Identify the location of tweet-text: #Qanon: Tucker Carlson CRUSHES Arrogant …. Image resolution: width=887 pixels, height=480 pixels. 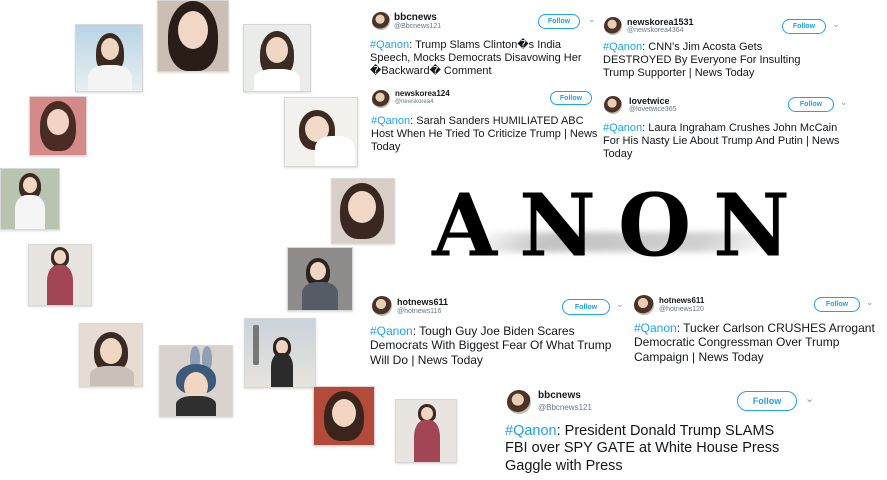
(756, 342).